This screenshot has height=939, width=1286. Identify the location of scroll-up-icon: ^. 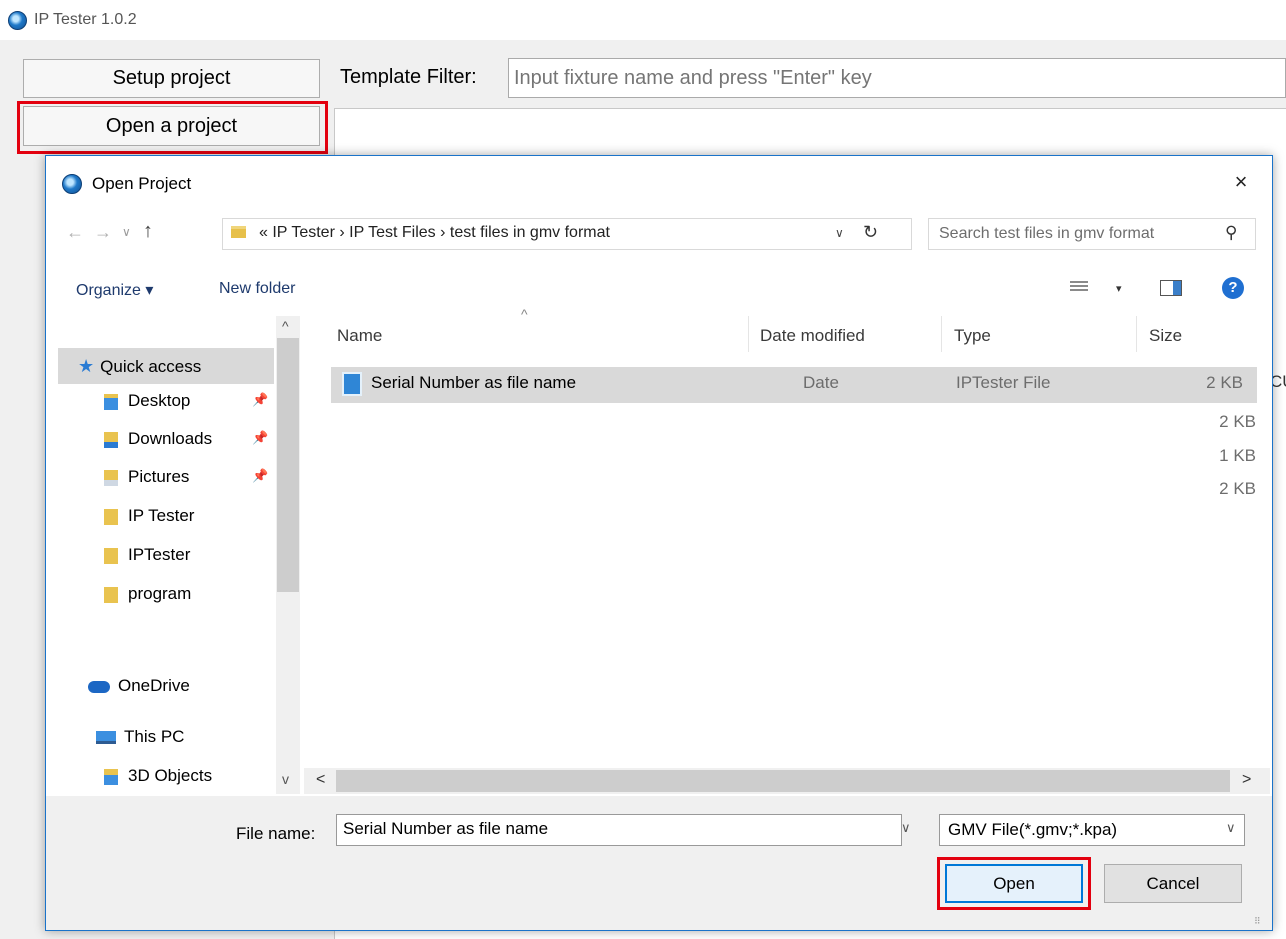
(285, 326).